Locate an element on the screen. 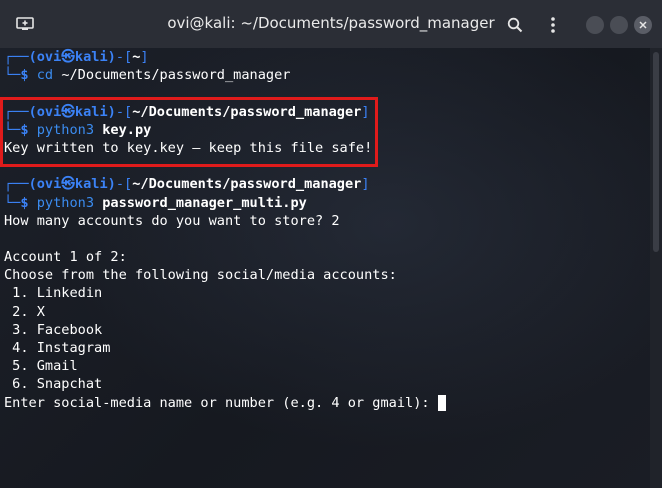  menu-option: 2. X is located at coordinates (24, 311).